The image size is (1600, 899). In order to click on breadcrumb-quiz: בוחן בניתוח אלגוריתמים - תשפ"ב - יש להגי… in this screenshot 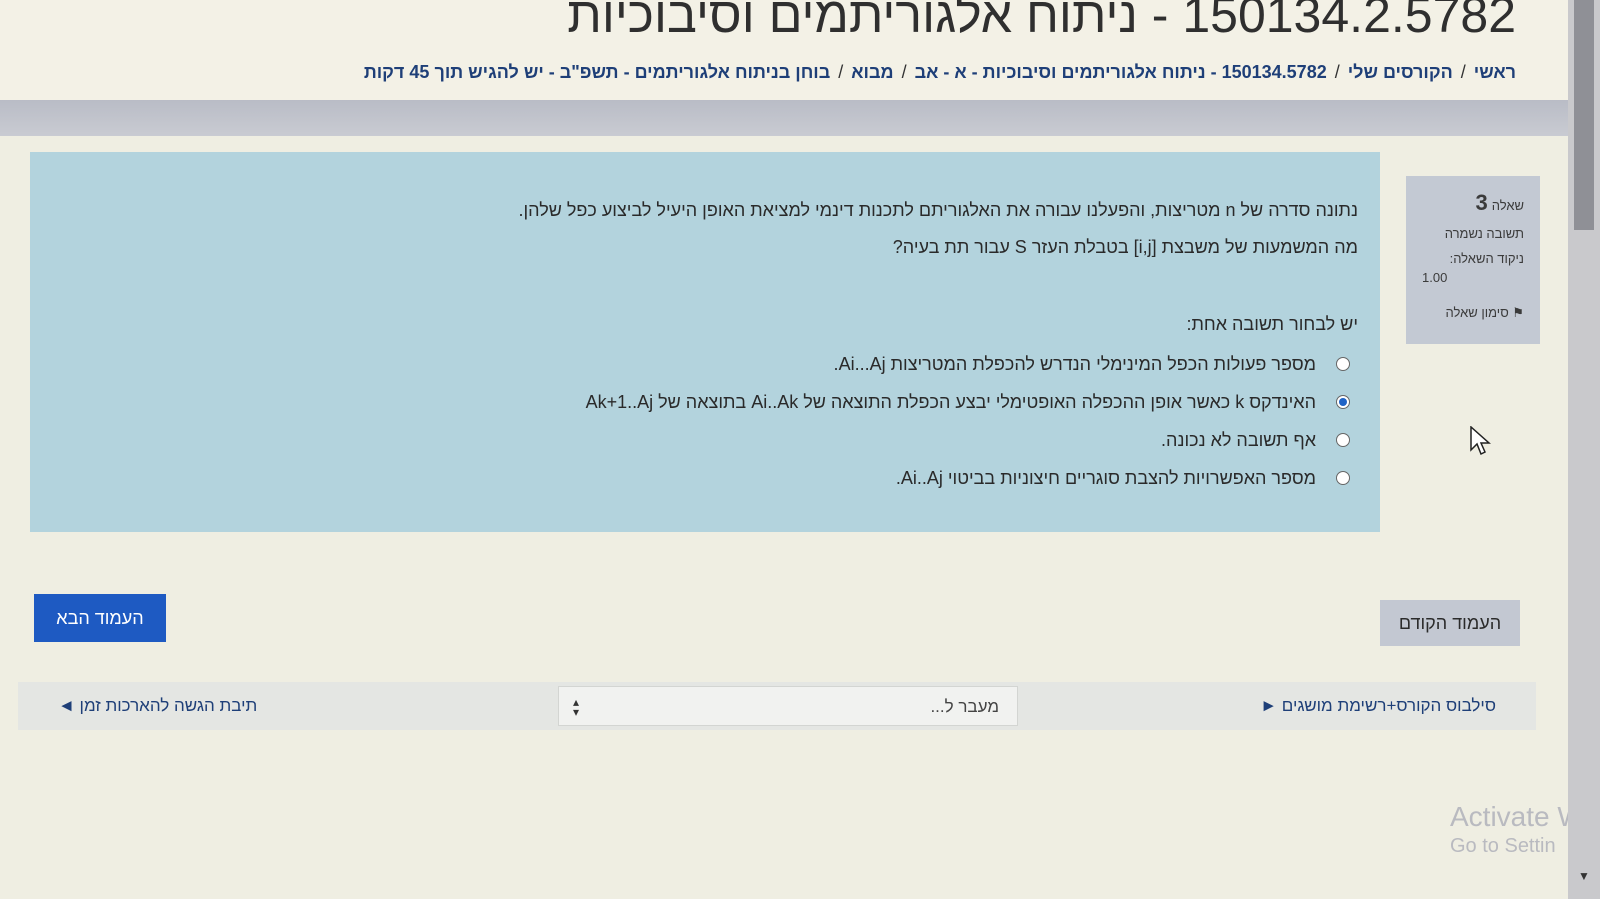, I will do `click(597, 72)`.